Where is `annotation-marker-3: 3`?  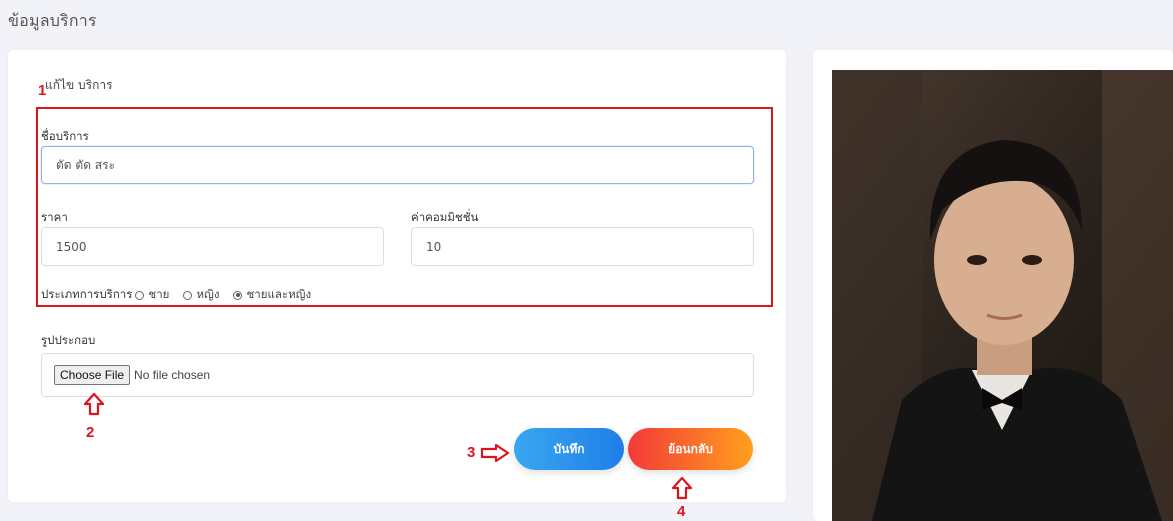
annotation-marker-3: 3 is located at coordinates (471, 452).